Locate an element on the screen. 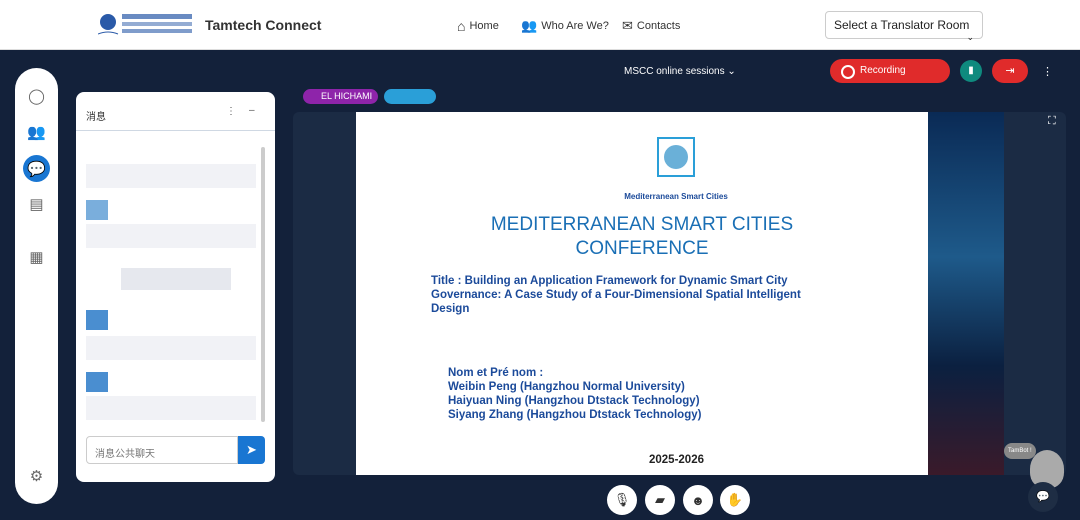 The image size is (1080, 520). notes-icon: ▤ is located at coordinates (36, 203).